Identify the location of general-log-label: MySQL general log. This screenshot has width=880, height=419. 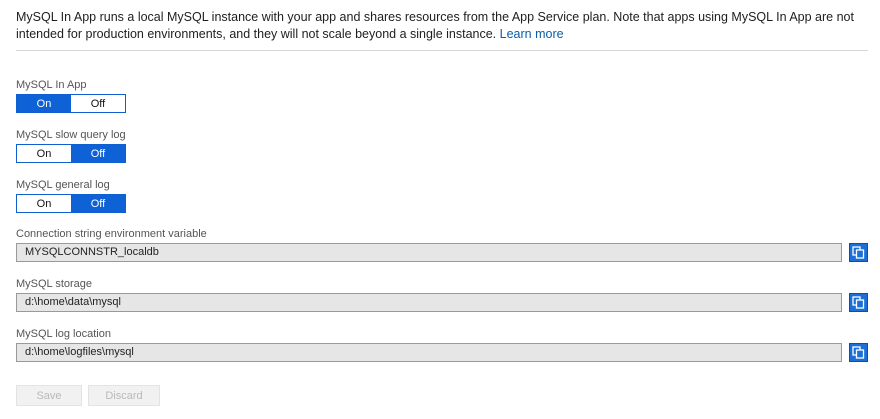
(63, 185).